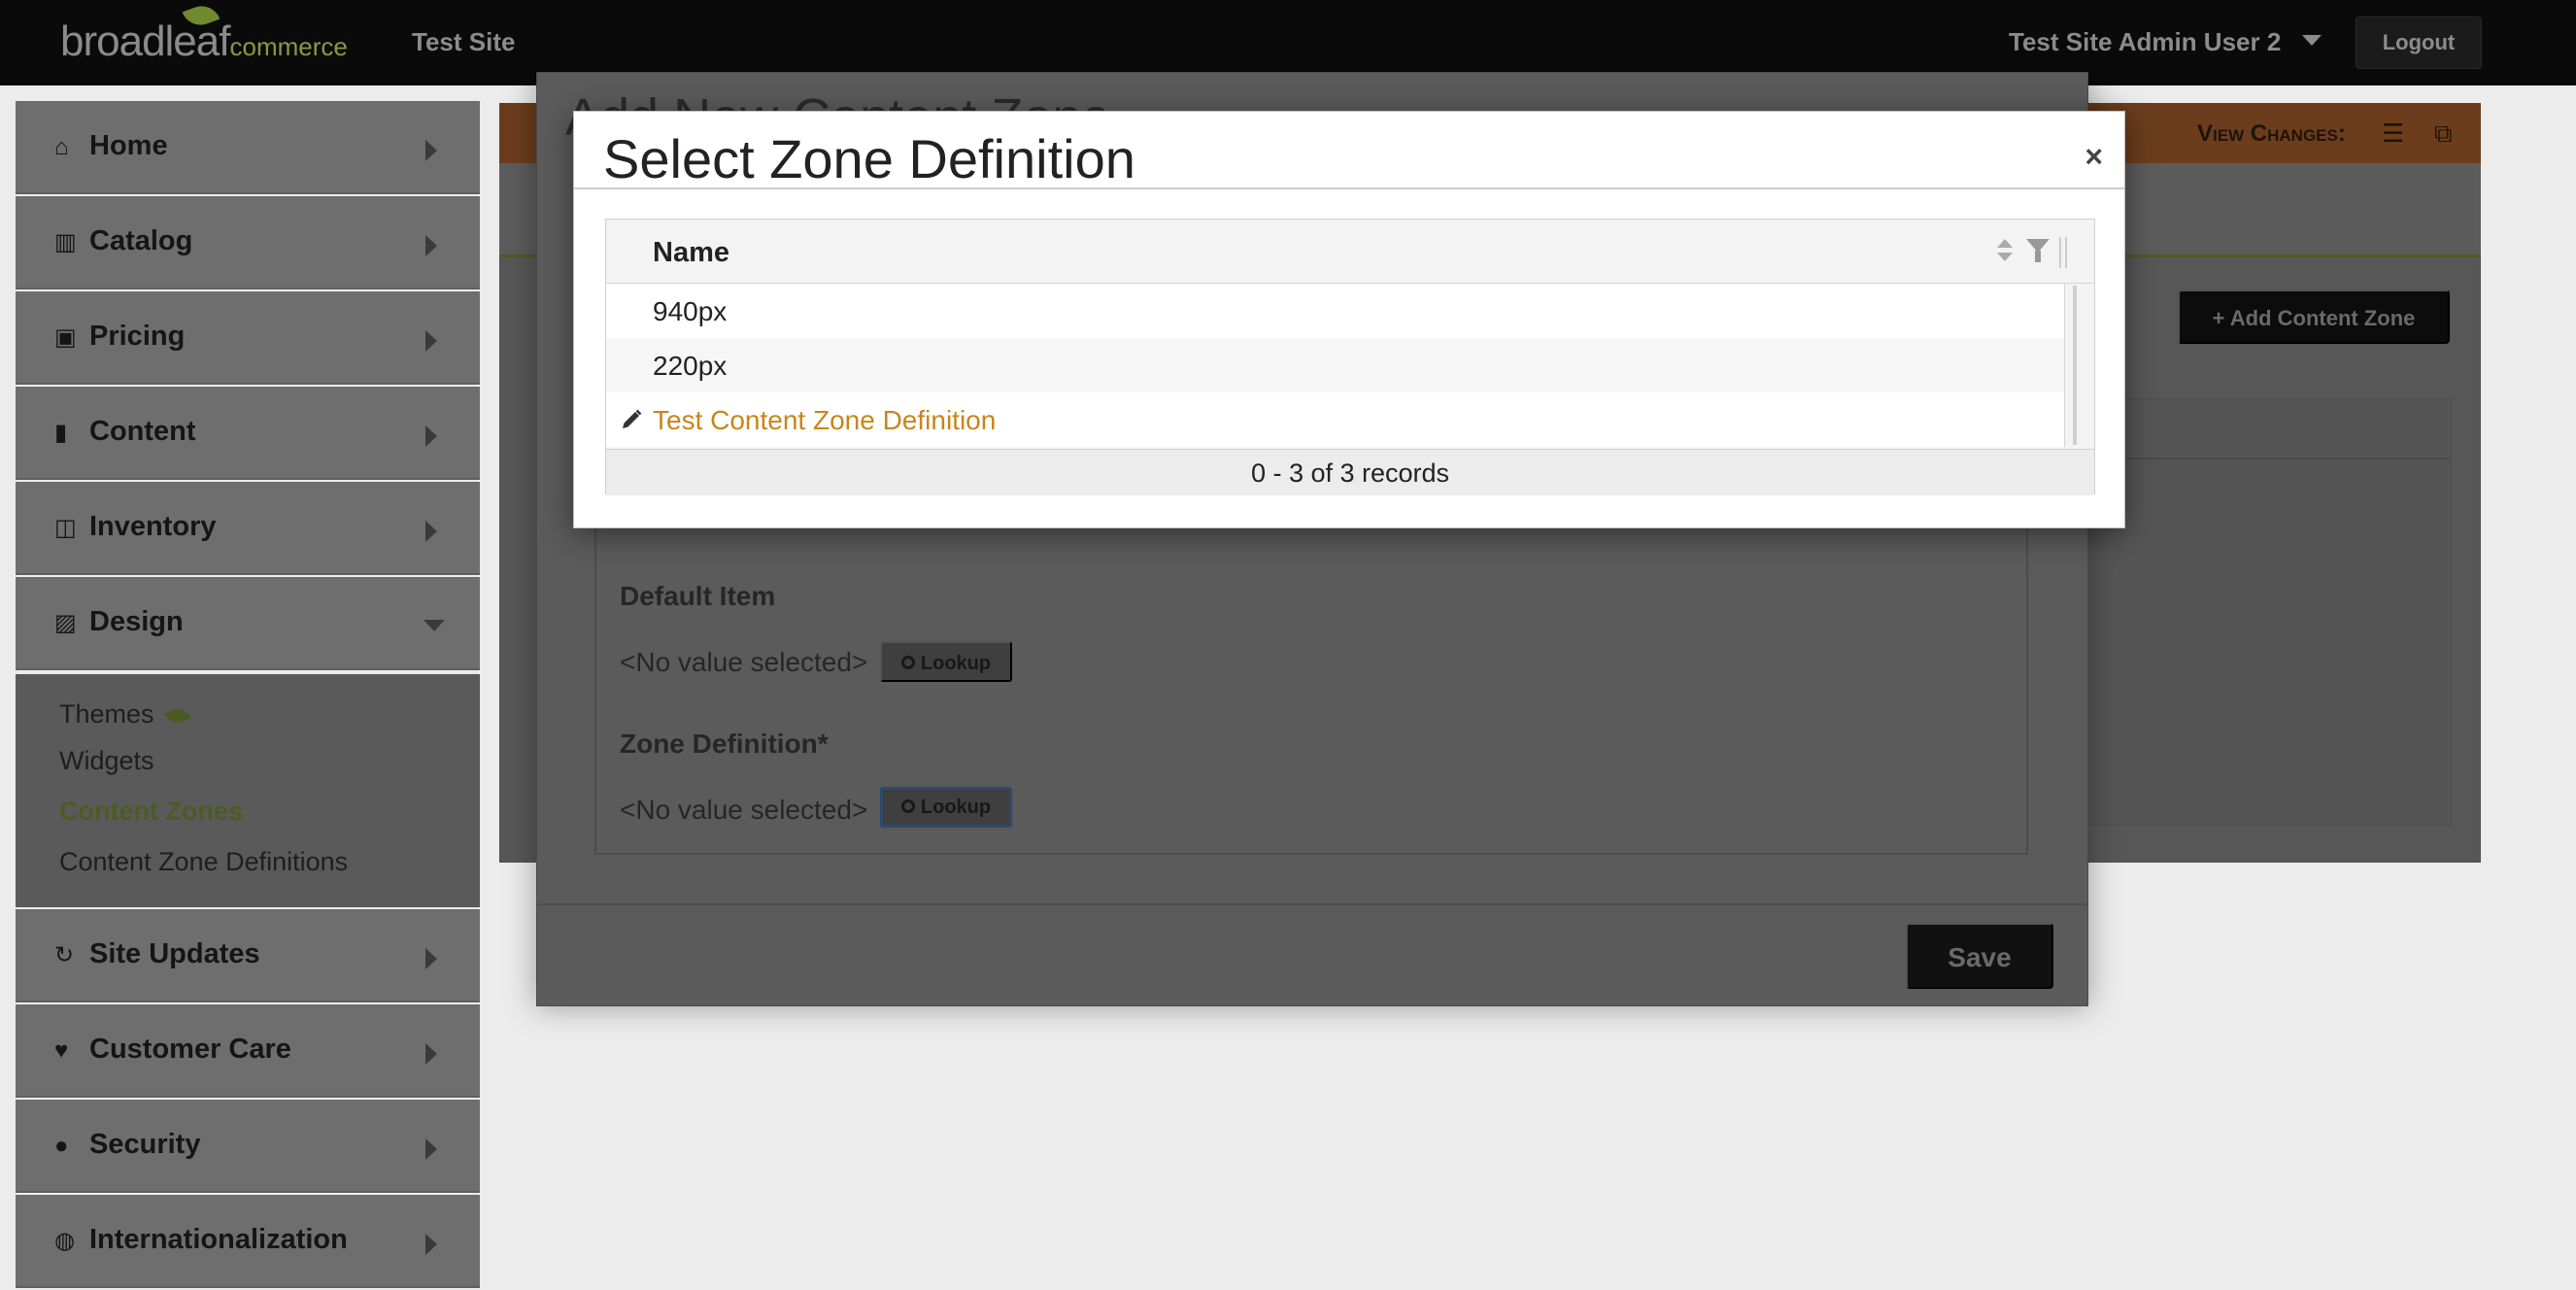  I want to click on zone-definition-label: Zone Definition*, so click(724, 744).